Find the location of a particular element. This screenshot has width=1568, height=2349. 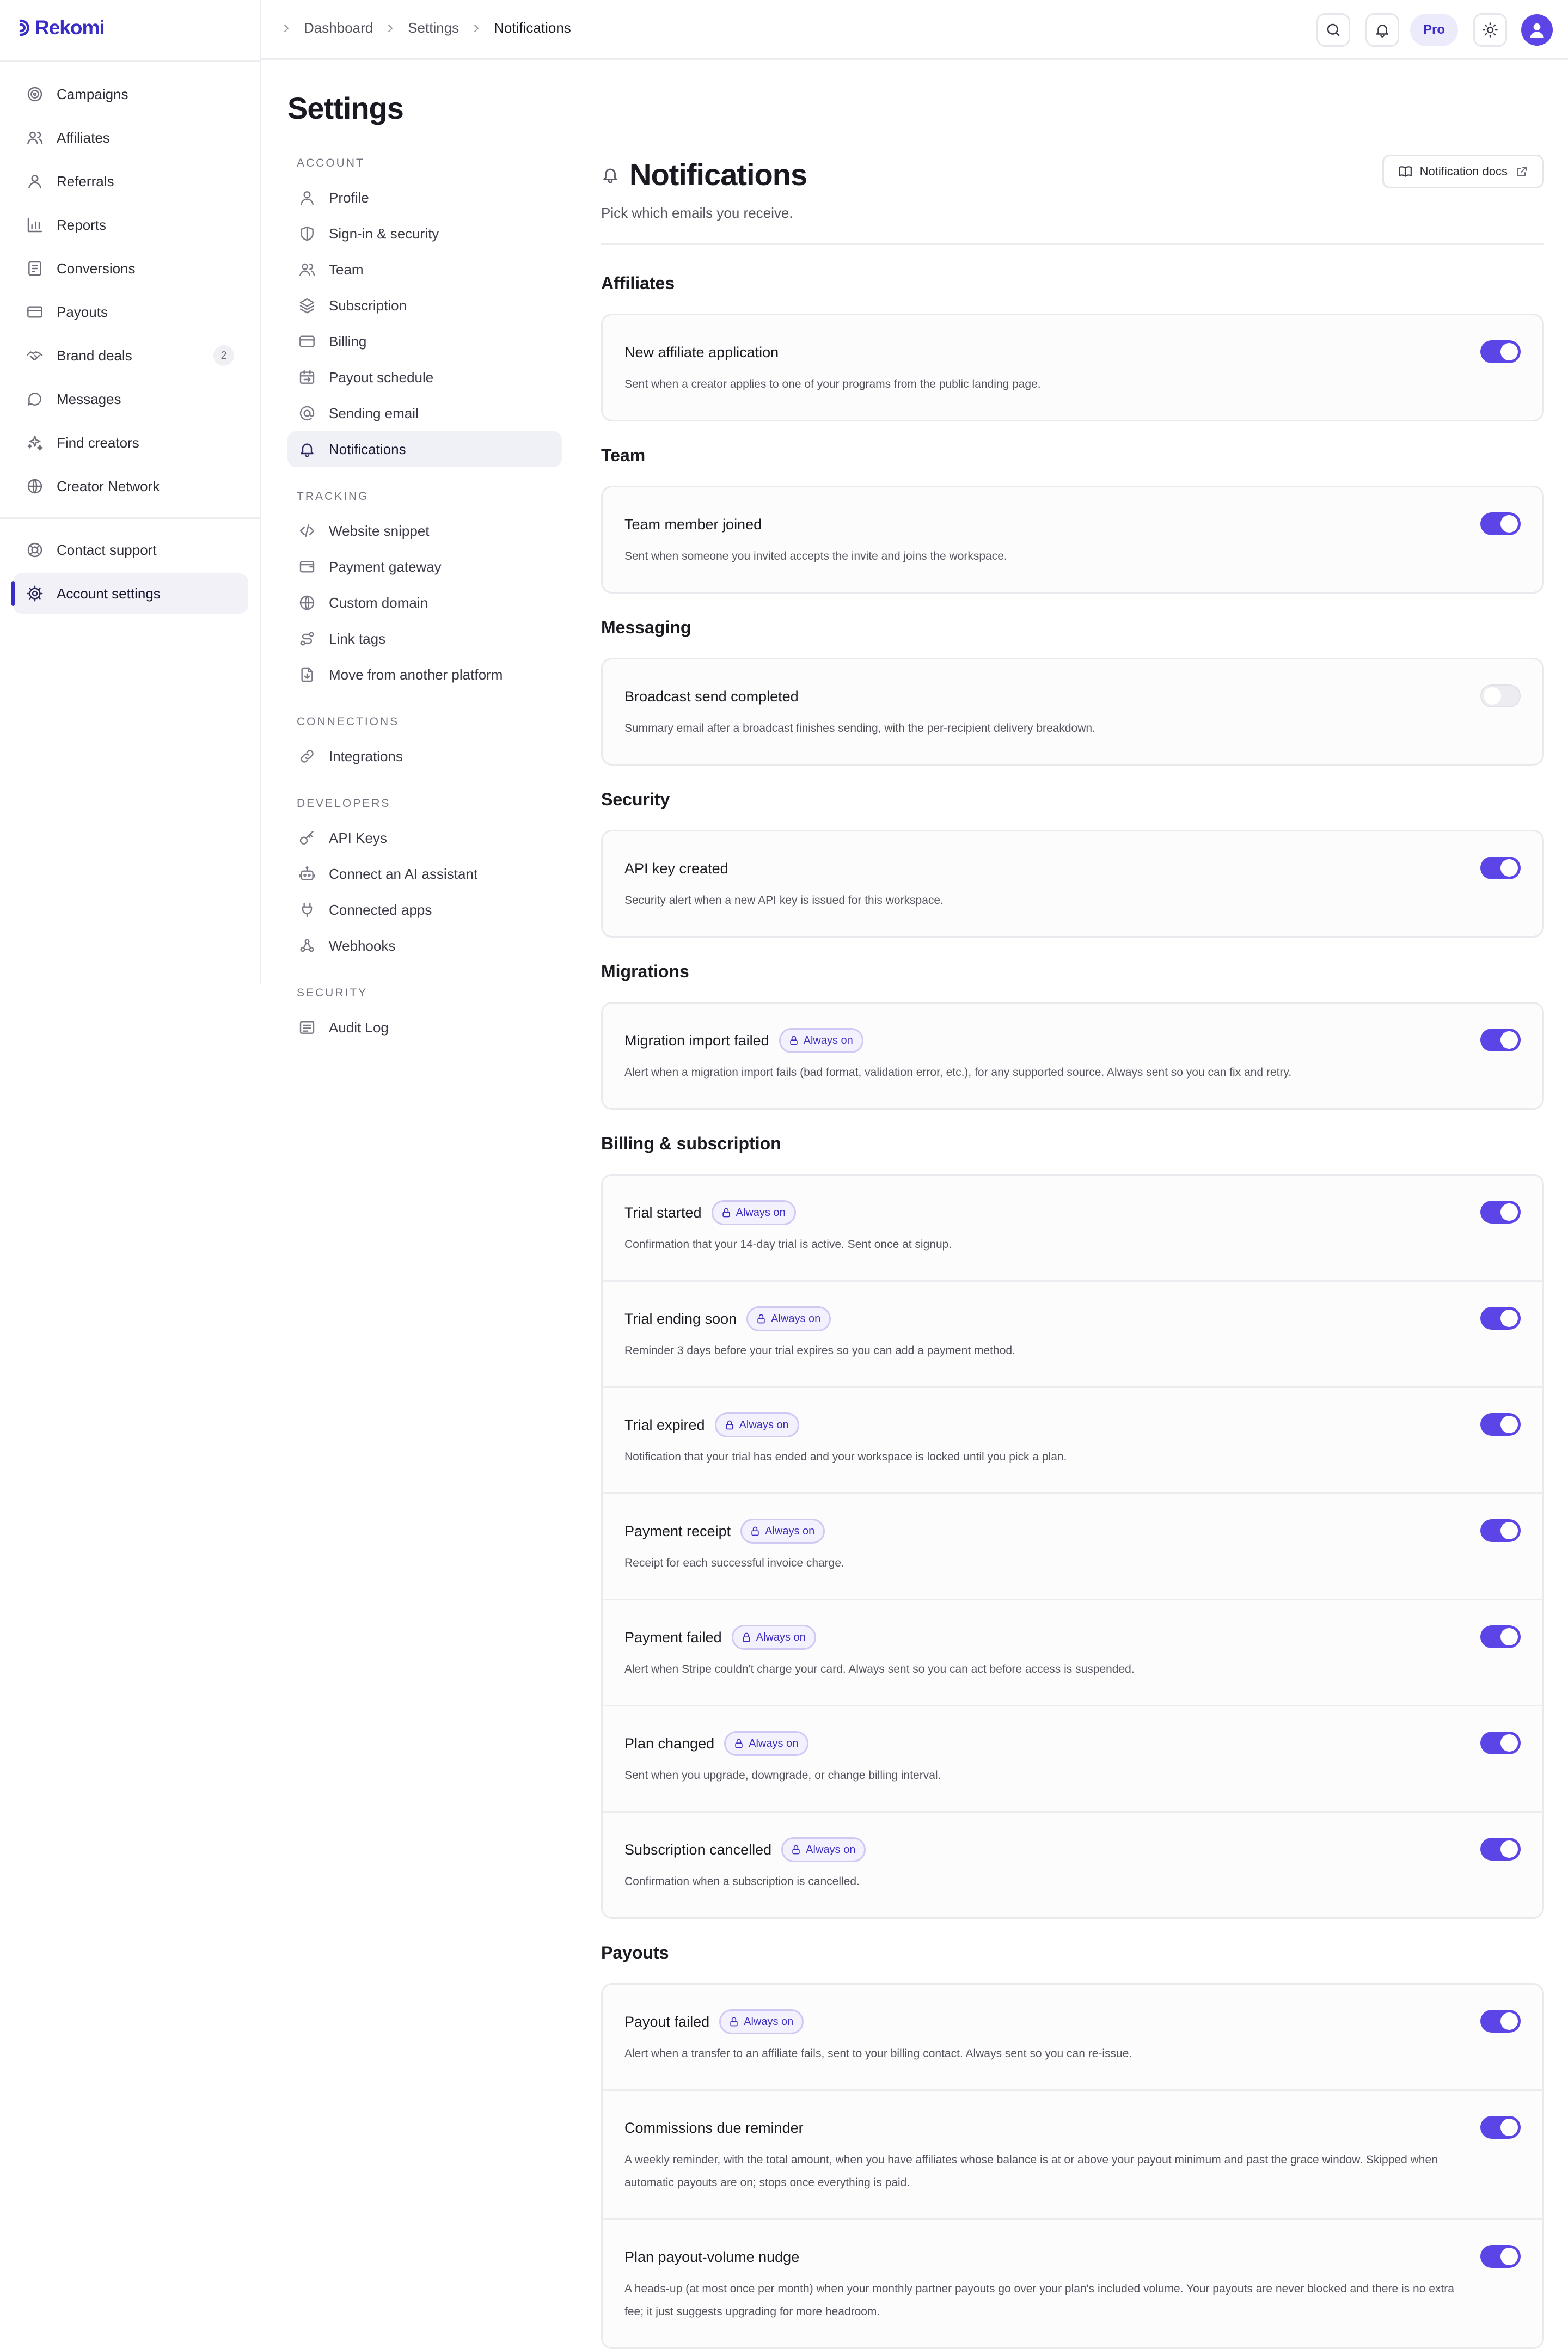

avatar is located at coordinates (1537, 30).